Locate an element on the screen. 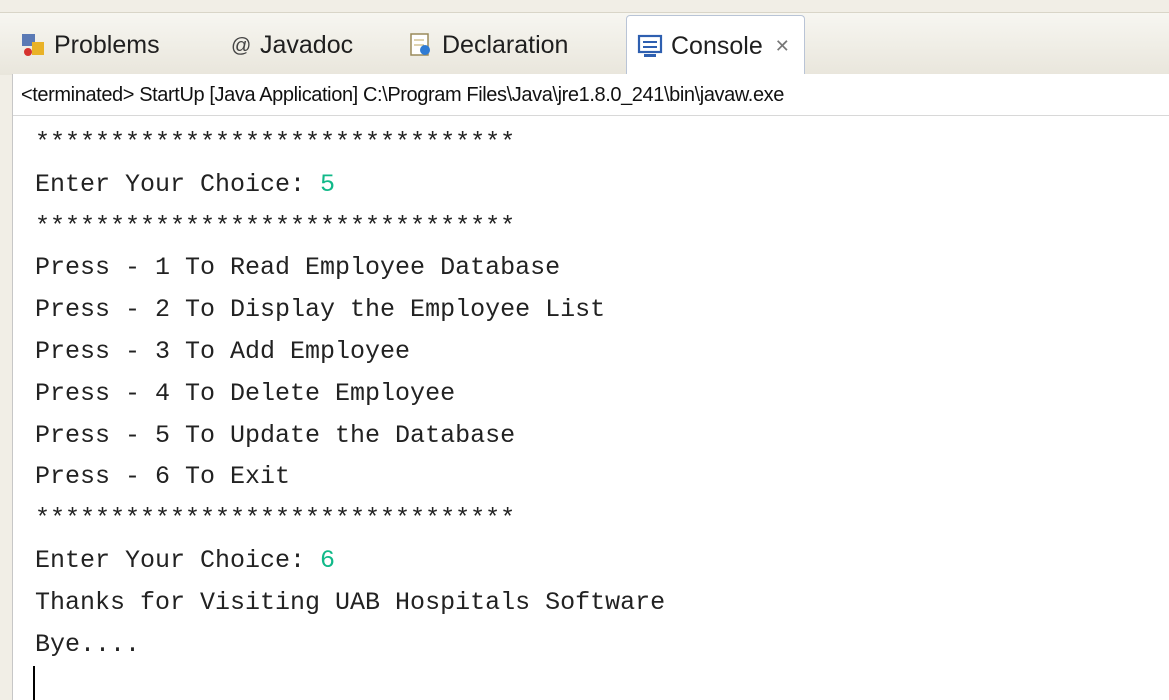  menu-option-3: Press - 3 To Add Employee is located at coordinates (223, 351).